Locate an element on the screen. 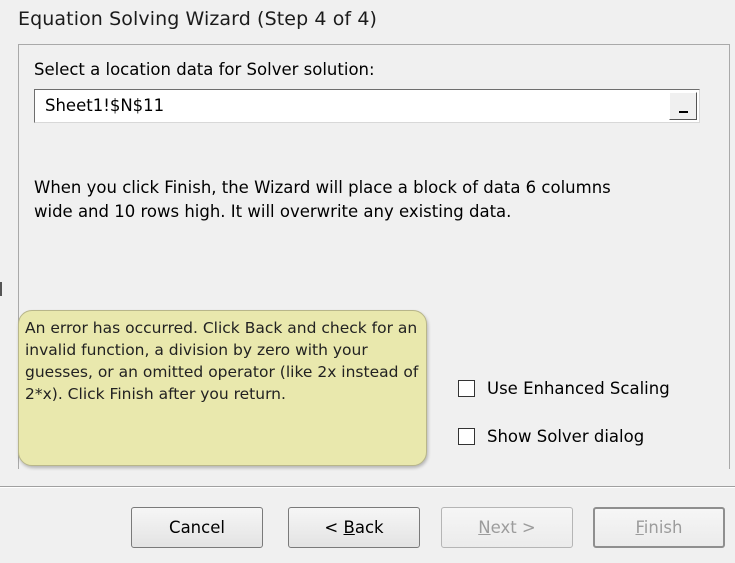 The height and width of the screenshot is (563, 735). location-refedit: Sheet1!$N$11 is located at coordinates (367, 106).